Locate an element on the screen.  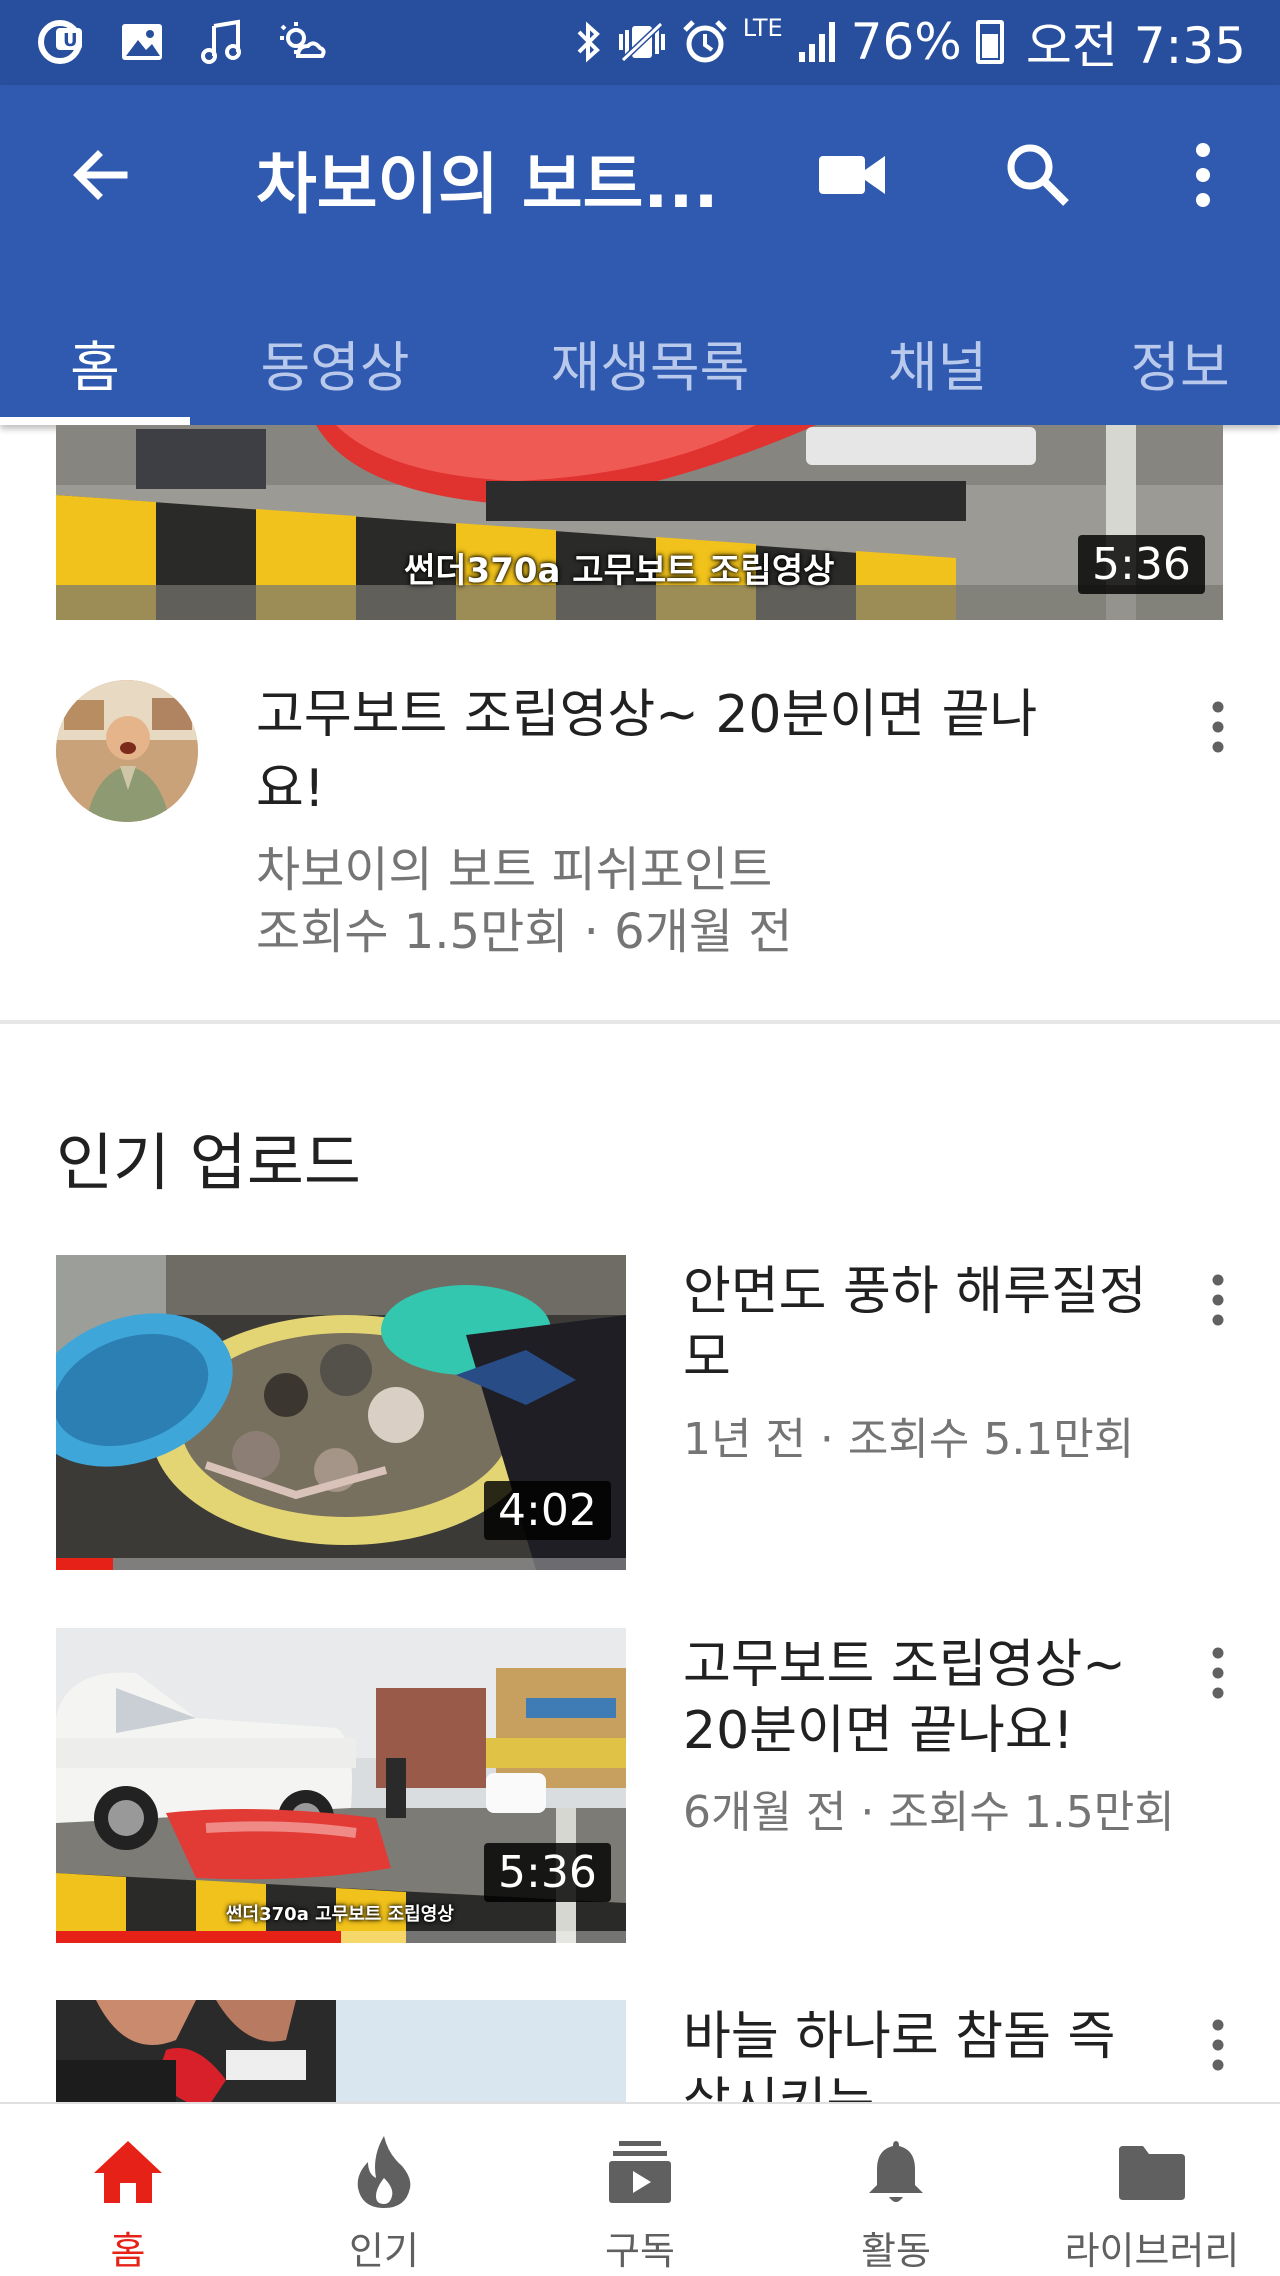
gallery-icon is located at coordinates (142, 42).